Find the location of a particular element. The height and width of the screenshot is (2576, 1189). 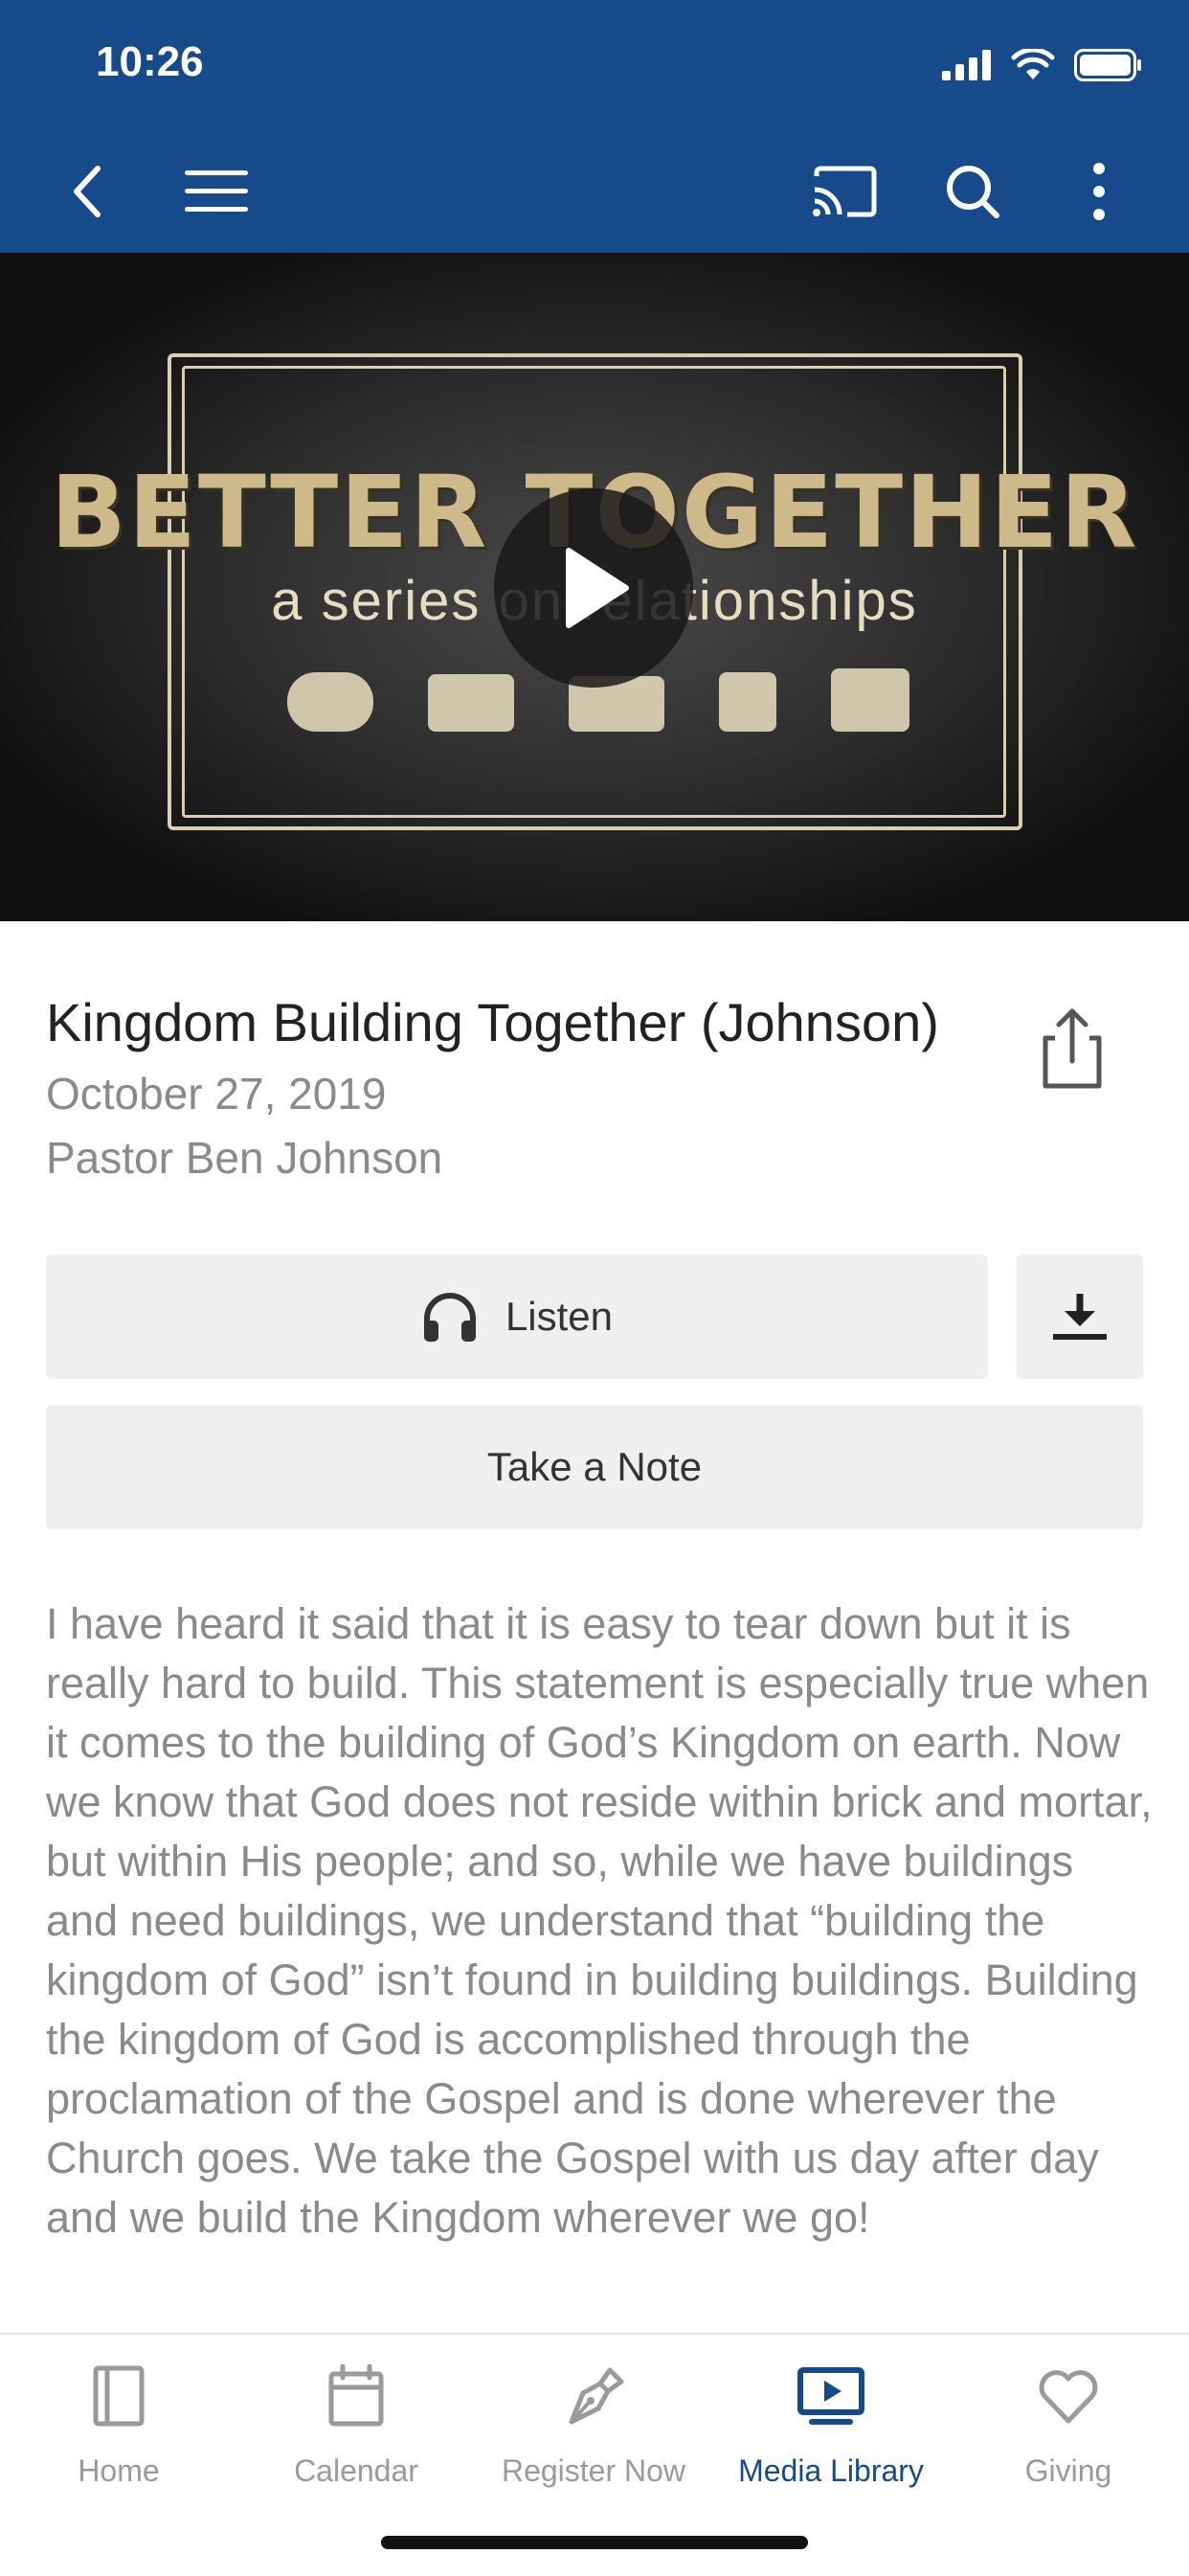

status-icons is located at coordinates (1042, 65).